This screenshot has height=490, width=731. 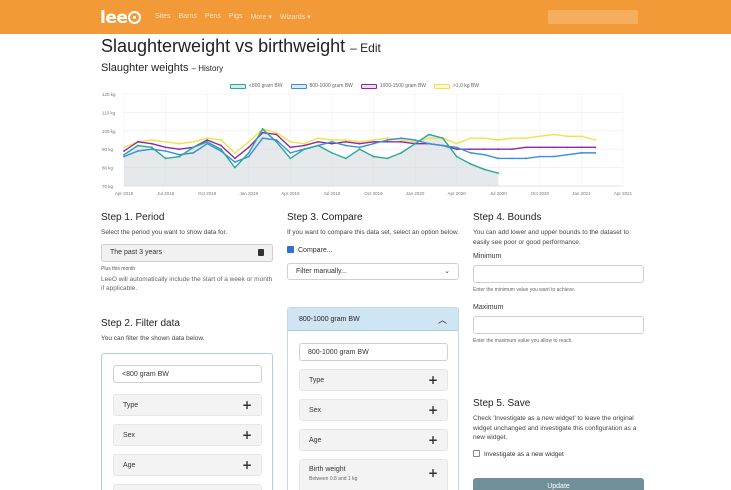 What do you see at coordinates (260, 17) in the screenshot?
I see `nav-more: More ▾` at bounding box center [260, 17].